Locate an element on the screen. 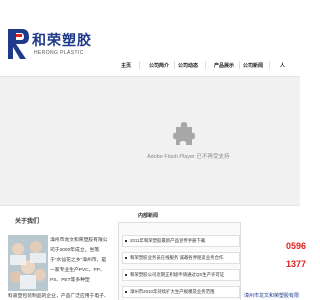 The height and width of the screenshot is (300, 320). news-item: 和荣塑胶业务员在线服务 诚邀各界朋友业务合作 is located at coordinates (181, 258).